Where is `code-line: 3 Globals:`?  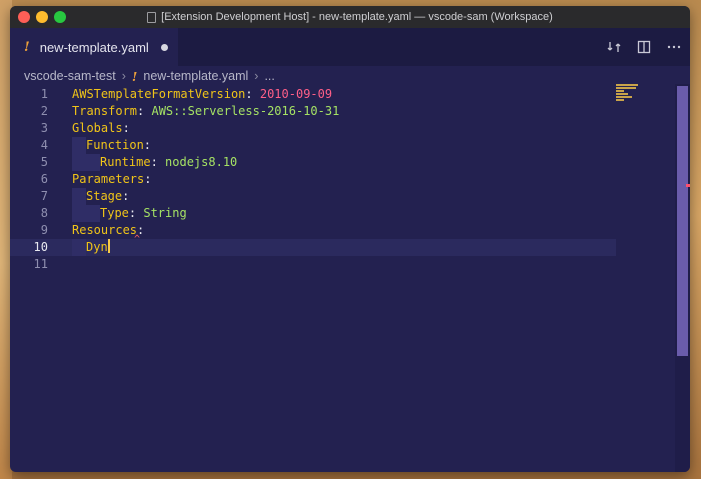
code-line: 3 Globals: is located at coordinates (313, 128).